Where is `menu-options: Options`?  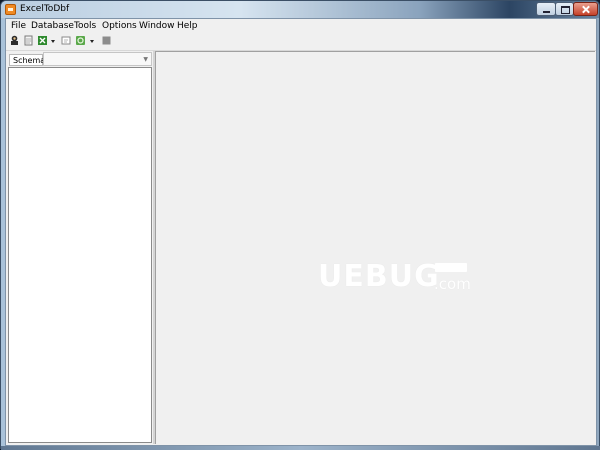
menu-options: Options is located at coordinates (119, 26).